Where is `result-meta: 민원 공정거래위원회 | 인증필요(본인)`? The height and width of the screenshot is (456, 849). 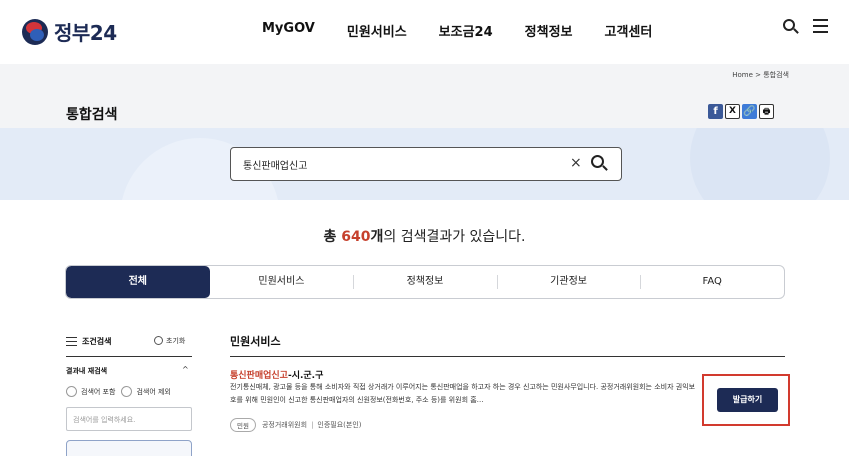 result-meta: 민원 공정거래위원회 | 인증필요(본인) is located at coordinates (296, 425).